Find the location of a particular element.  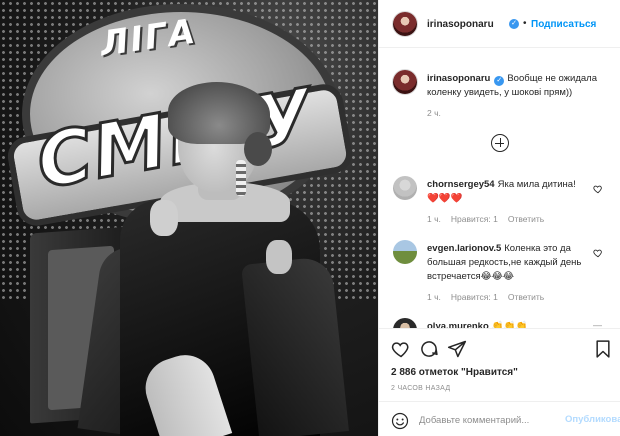

comment-text-block: chornsergey54 Яка мила дитина! ❤️❤️❤️ is located at coordinates (508, 192).